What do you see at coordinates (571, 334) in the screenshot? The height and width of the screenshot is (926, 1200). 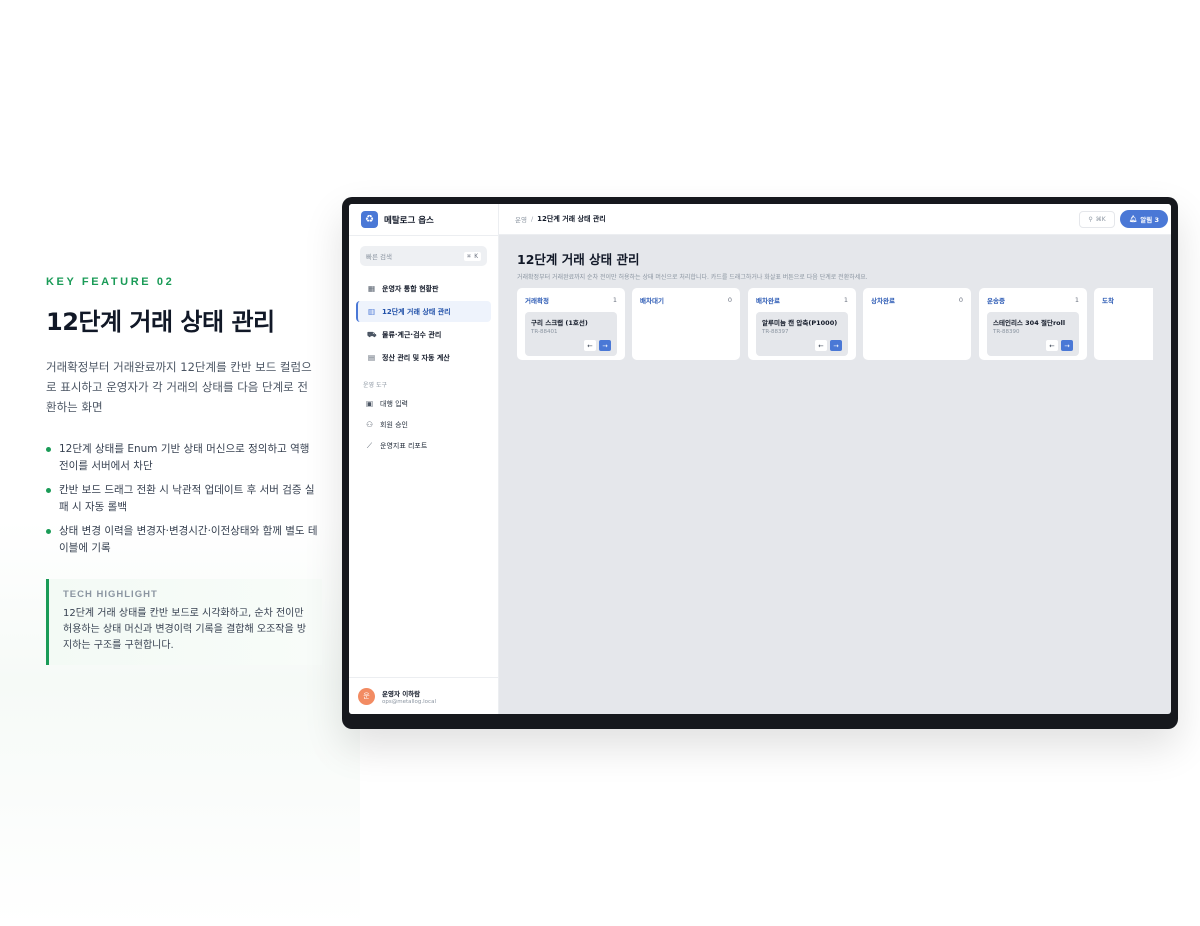 I see `deal-card: 구리 스크랩 (1호선) TR-88401 ← →` at bounding box center [571, 334].